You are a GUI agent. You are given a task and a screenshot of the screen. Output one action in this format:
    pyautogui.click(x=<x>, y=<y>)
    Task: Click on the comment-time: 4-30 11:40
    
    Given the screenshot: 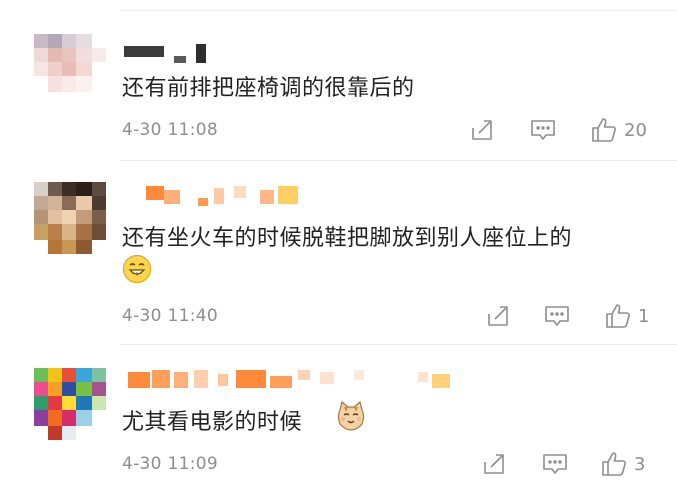 What is the action you would take?
    pyautogui.click(x=170, y=316)
    